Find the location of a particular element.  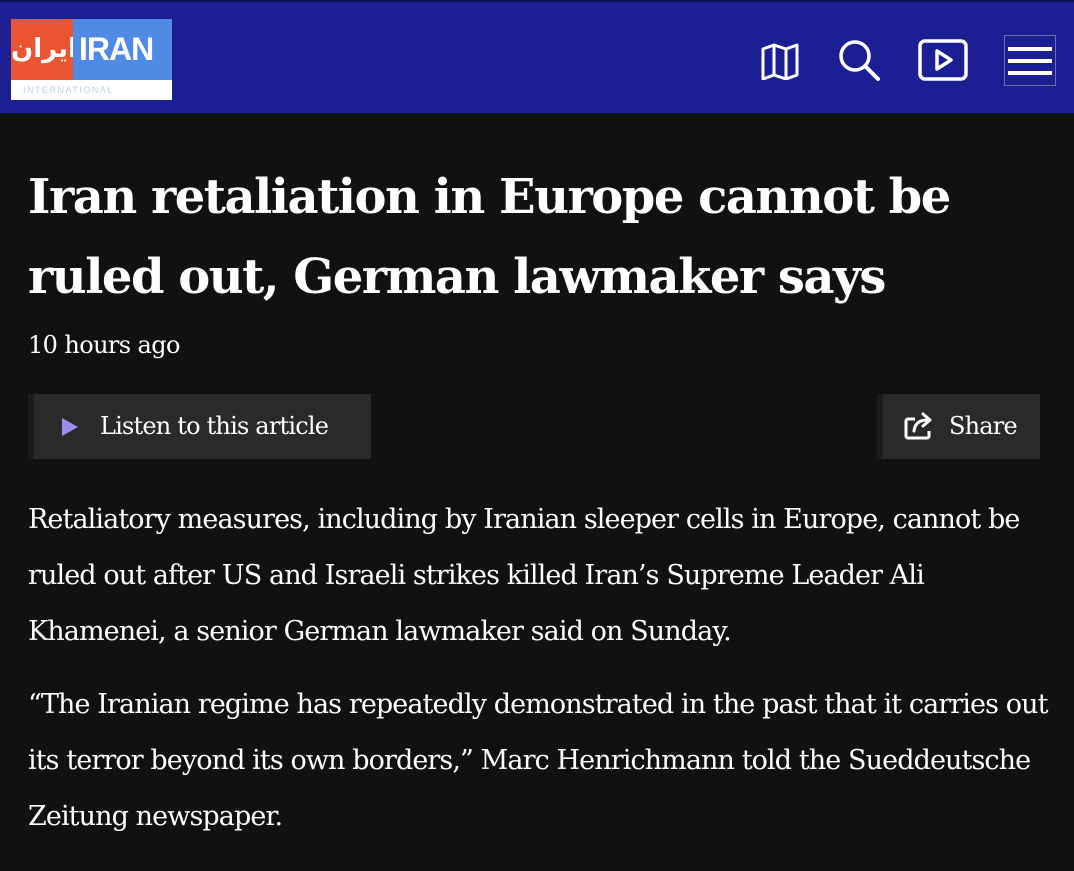

logo-latin-text: IRAN is located at coordinates (122, 49).